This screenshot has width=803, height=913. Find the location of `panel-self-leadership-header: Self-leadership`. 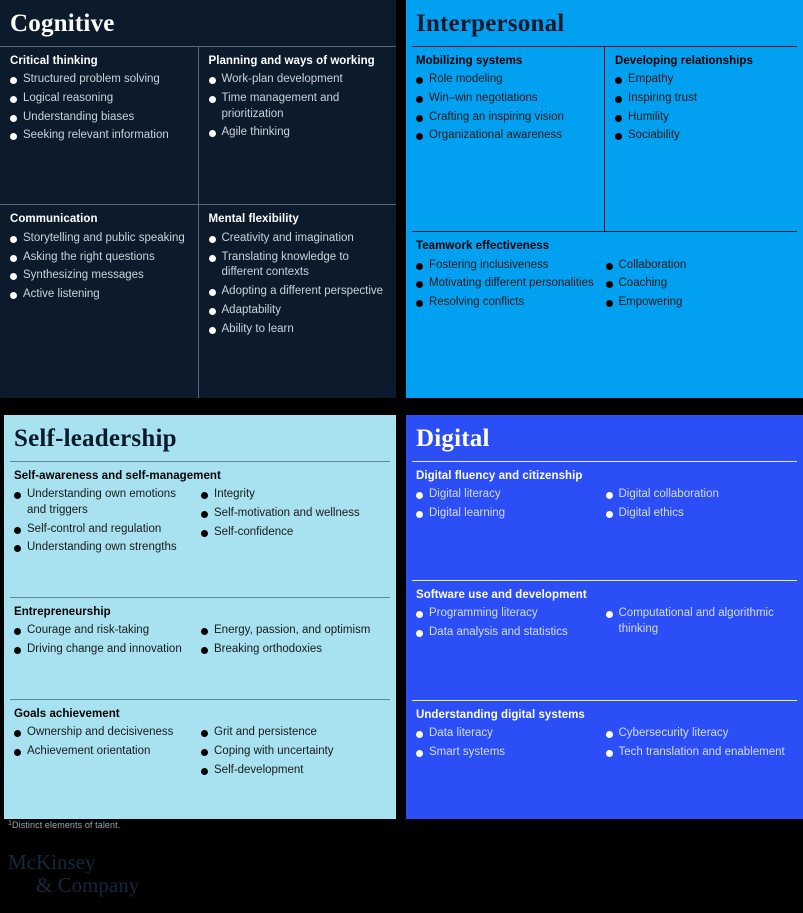

panel-self-leadership-header: Self-leadership is located at coordinates (200, 438).